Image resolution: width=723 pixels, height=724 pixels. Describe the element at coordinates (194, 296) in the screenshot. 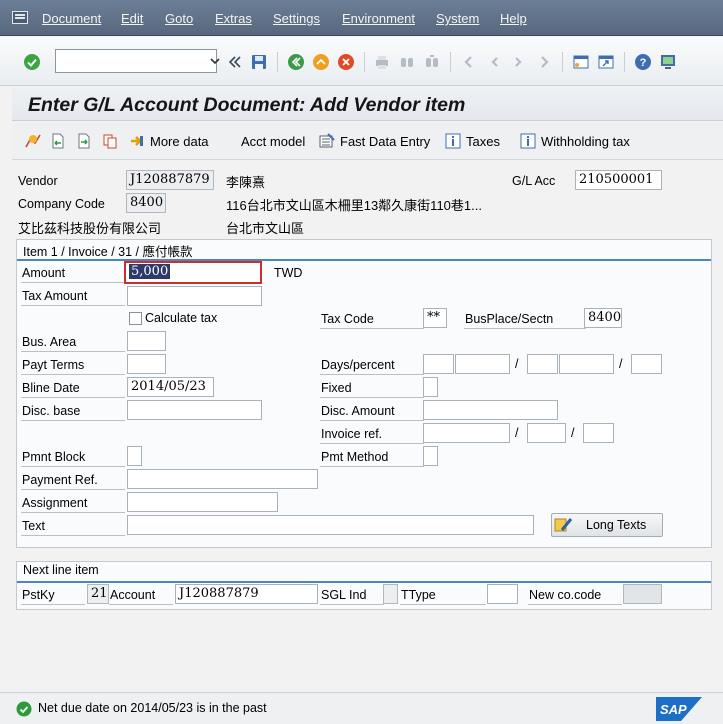

I see `tax-amount-field` at that location.